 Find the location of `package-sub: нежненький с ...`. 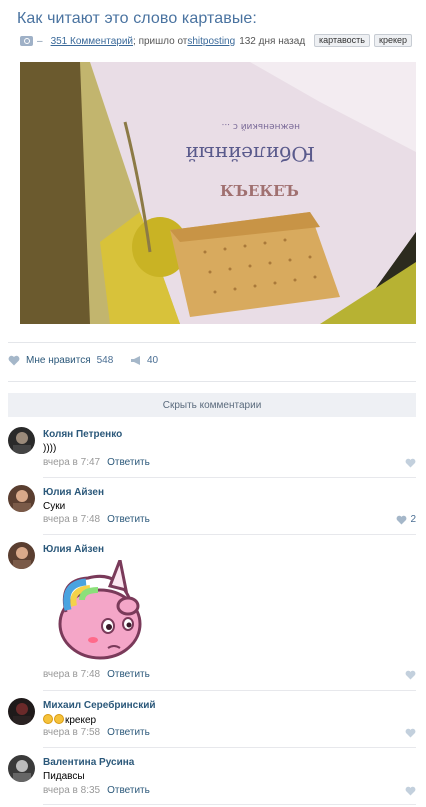

package-sub: нежненький с ... is located at coordinates (260, 126).